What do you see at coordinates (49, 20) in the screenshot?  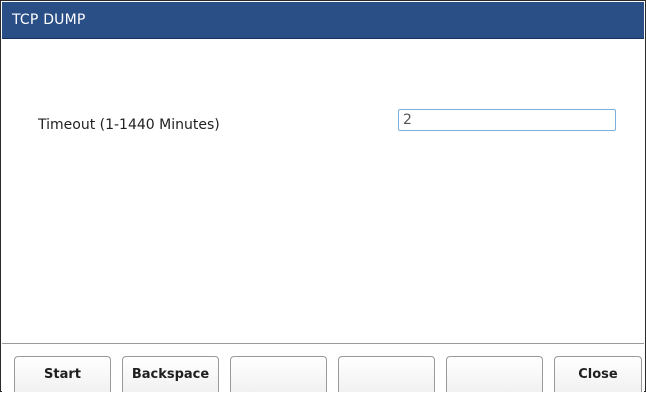 I see `screen-title: TCP DUMP` at bounding box center [49, 20].